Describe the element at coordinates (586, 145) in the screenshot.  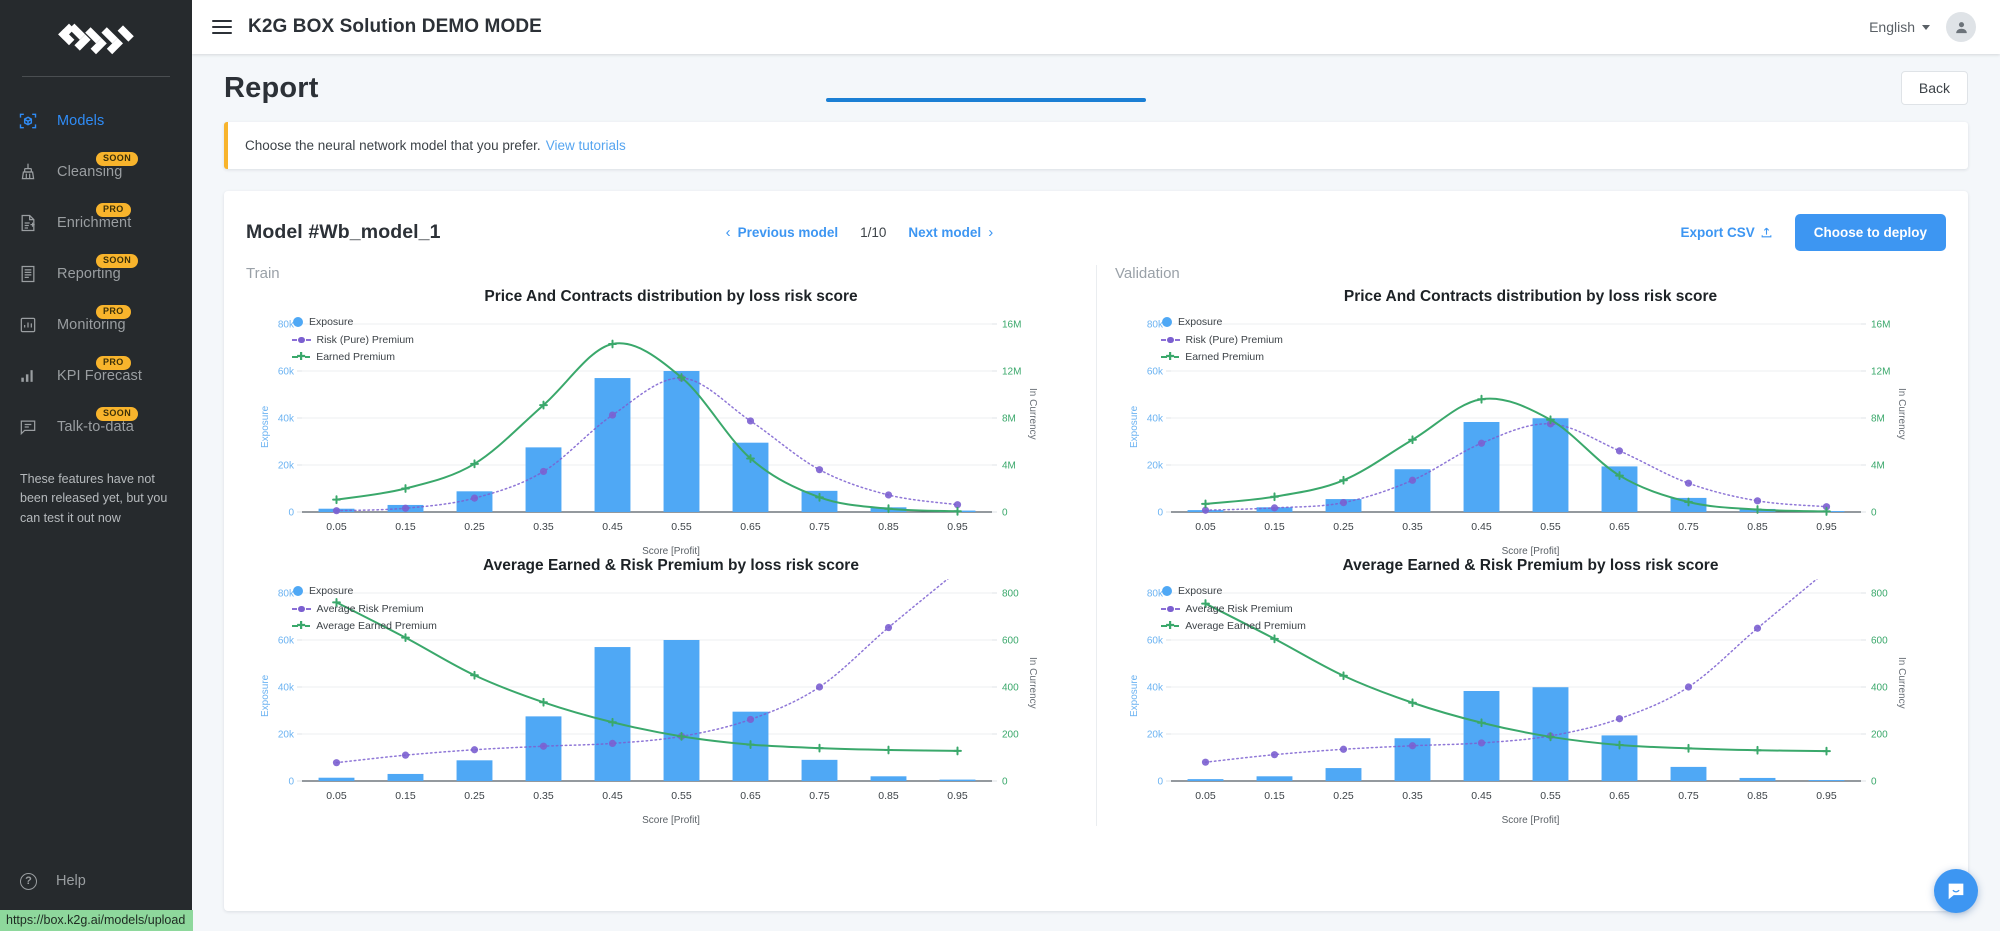
I see `view-tutorials-link: View tutorials` at that location.